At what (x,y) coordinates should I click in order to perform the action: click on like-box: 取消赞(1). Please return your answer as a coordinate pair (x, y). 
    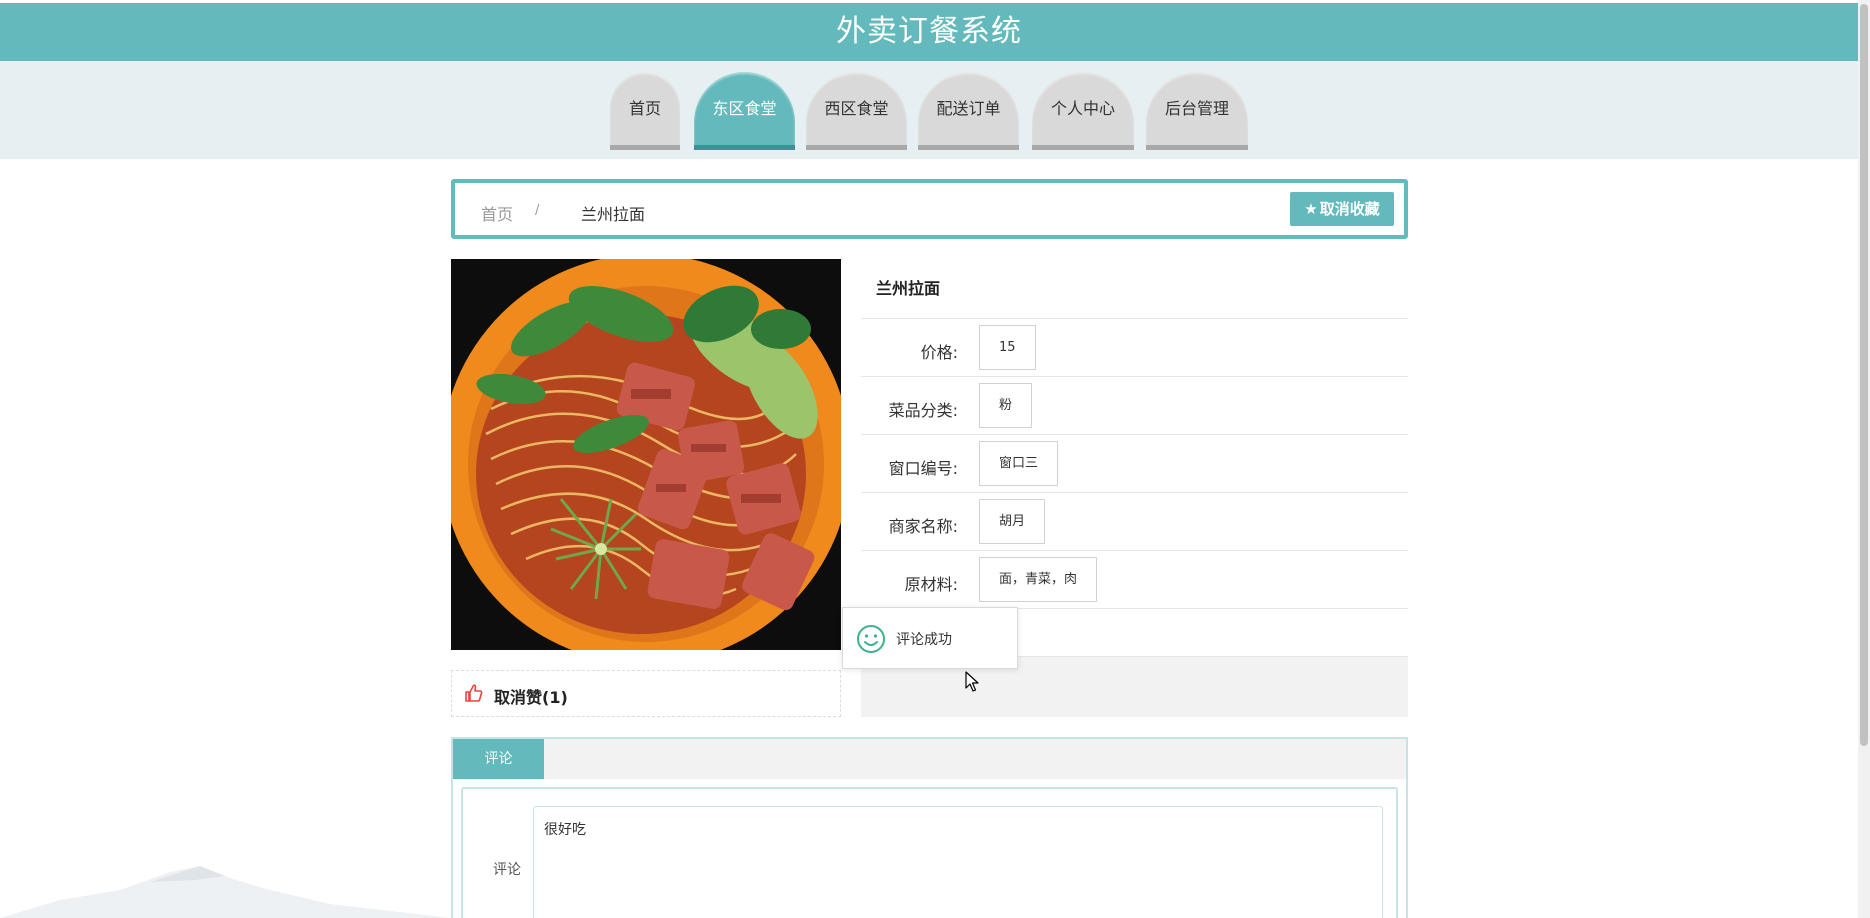
    Looking at the image, I should click on (646, 693).